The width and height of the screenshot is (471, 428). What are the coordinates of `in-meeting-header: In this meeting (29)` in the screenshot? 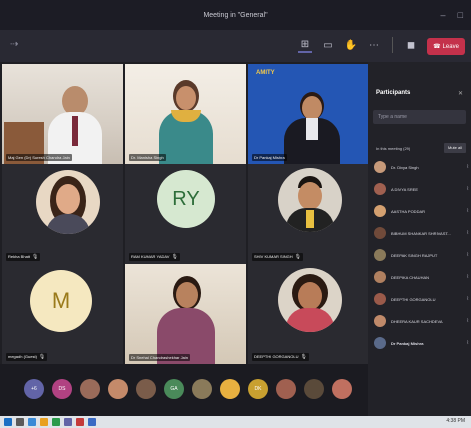 It's located at (393, 148).